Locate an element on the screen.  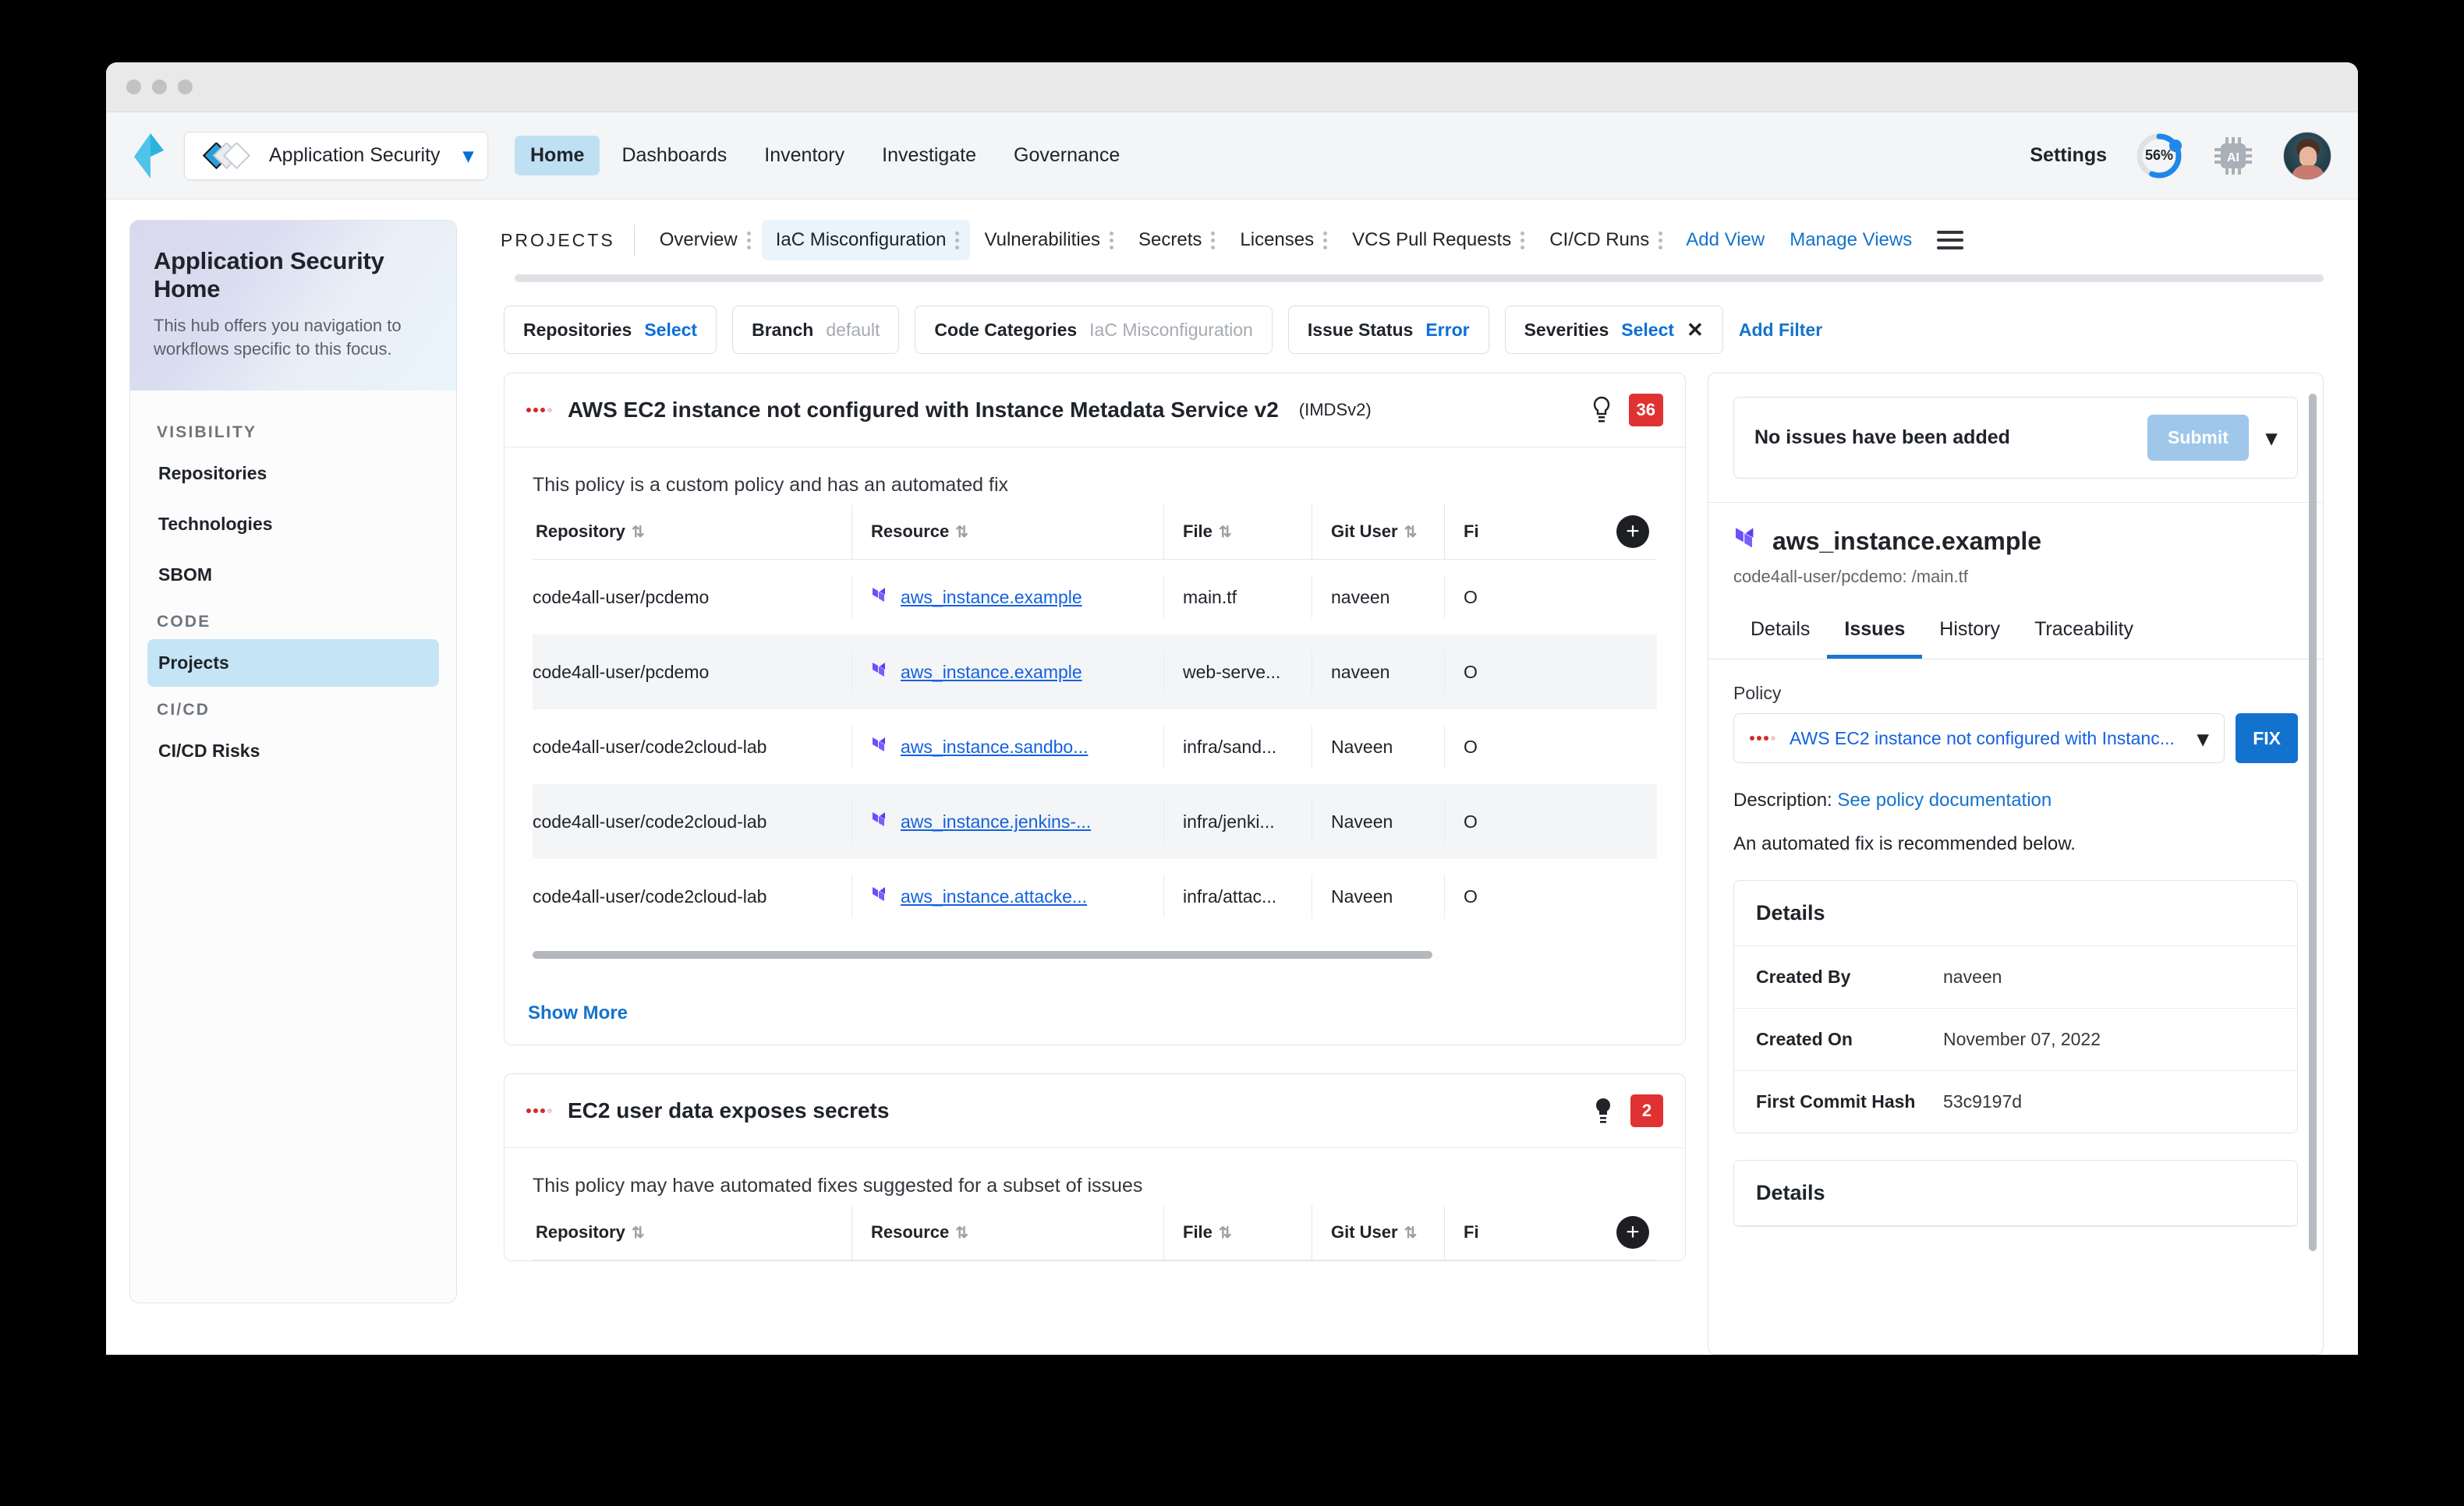
tab-vulnerabilities: Vulnerabilities is located at coordinates (1047, 240).